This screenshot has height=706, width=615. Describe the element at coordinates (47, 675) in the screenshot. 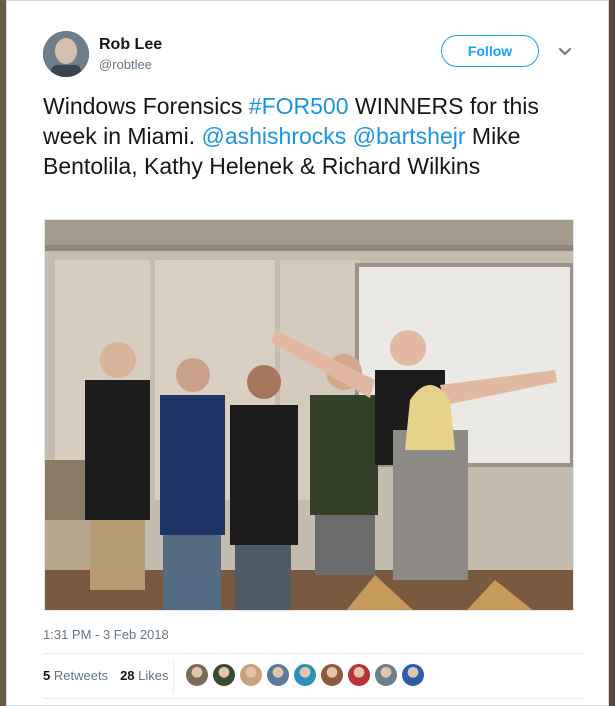

I see `retweets-count: 5` at that location.